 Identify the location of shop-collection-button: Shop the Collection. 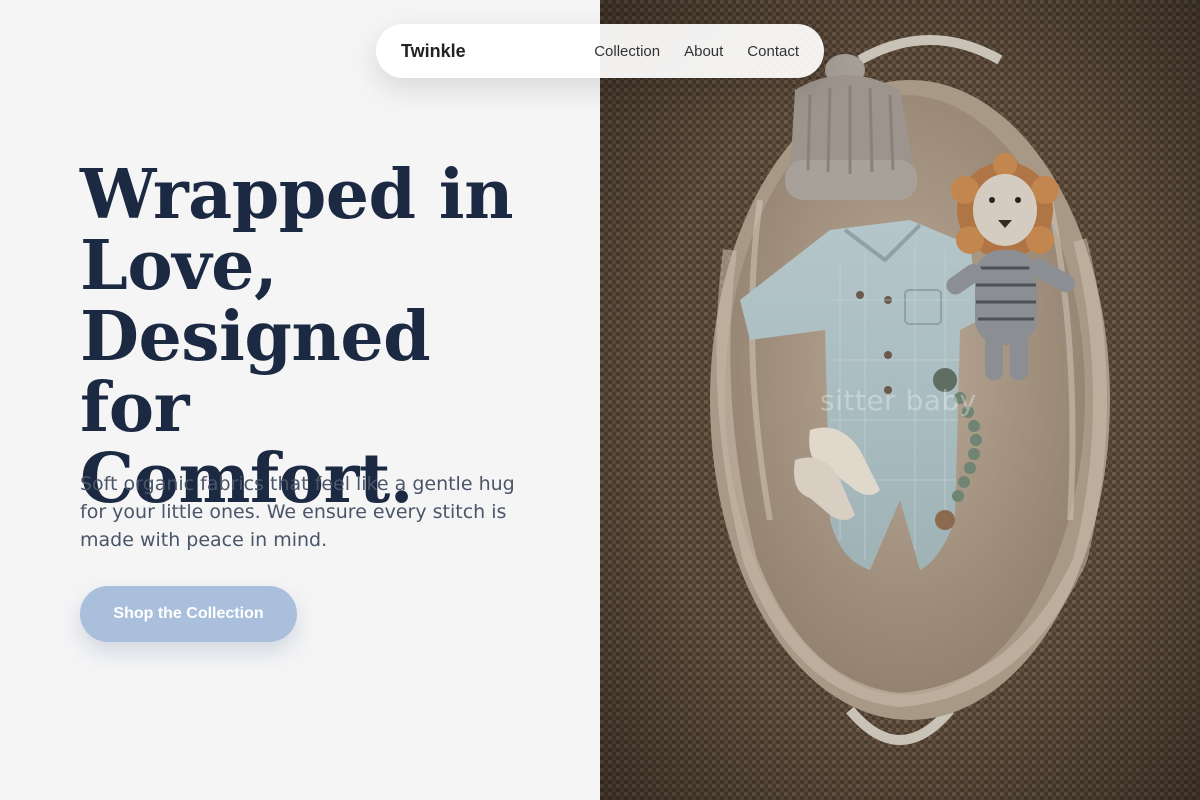
(188, 614).